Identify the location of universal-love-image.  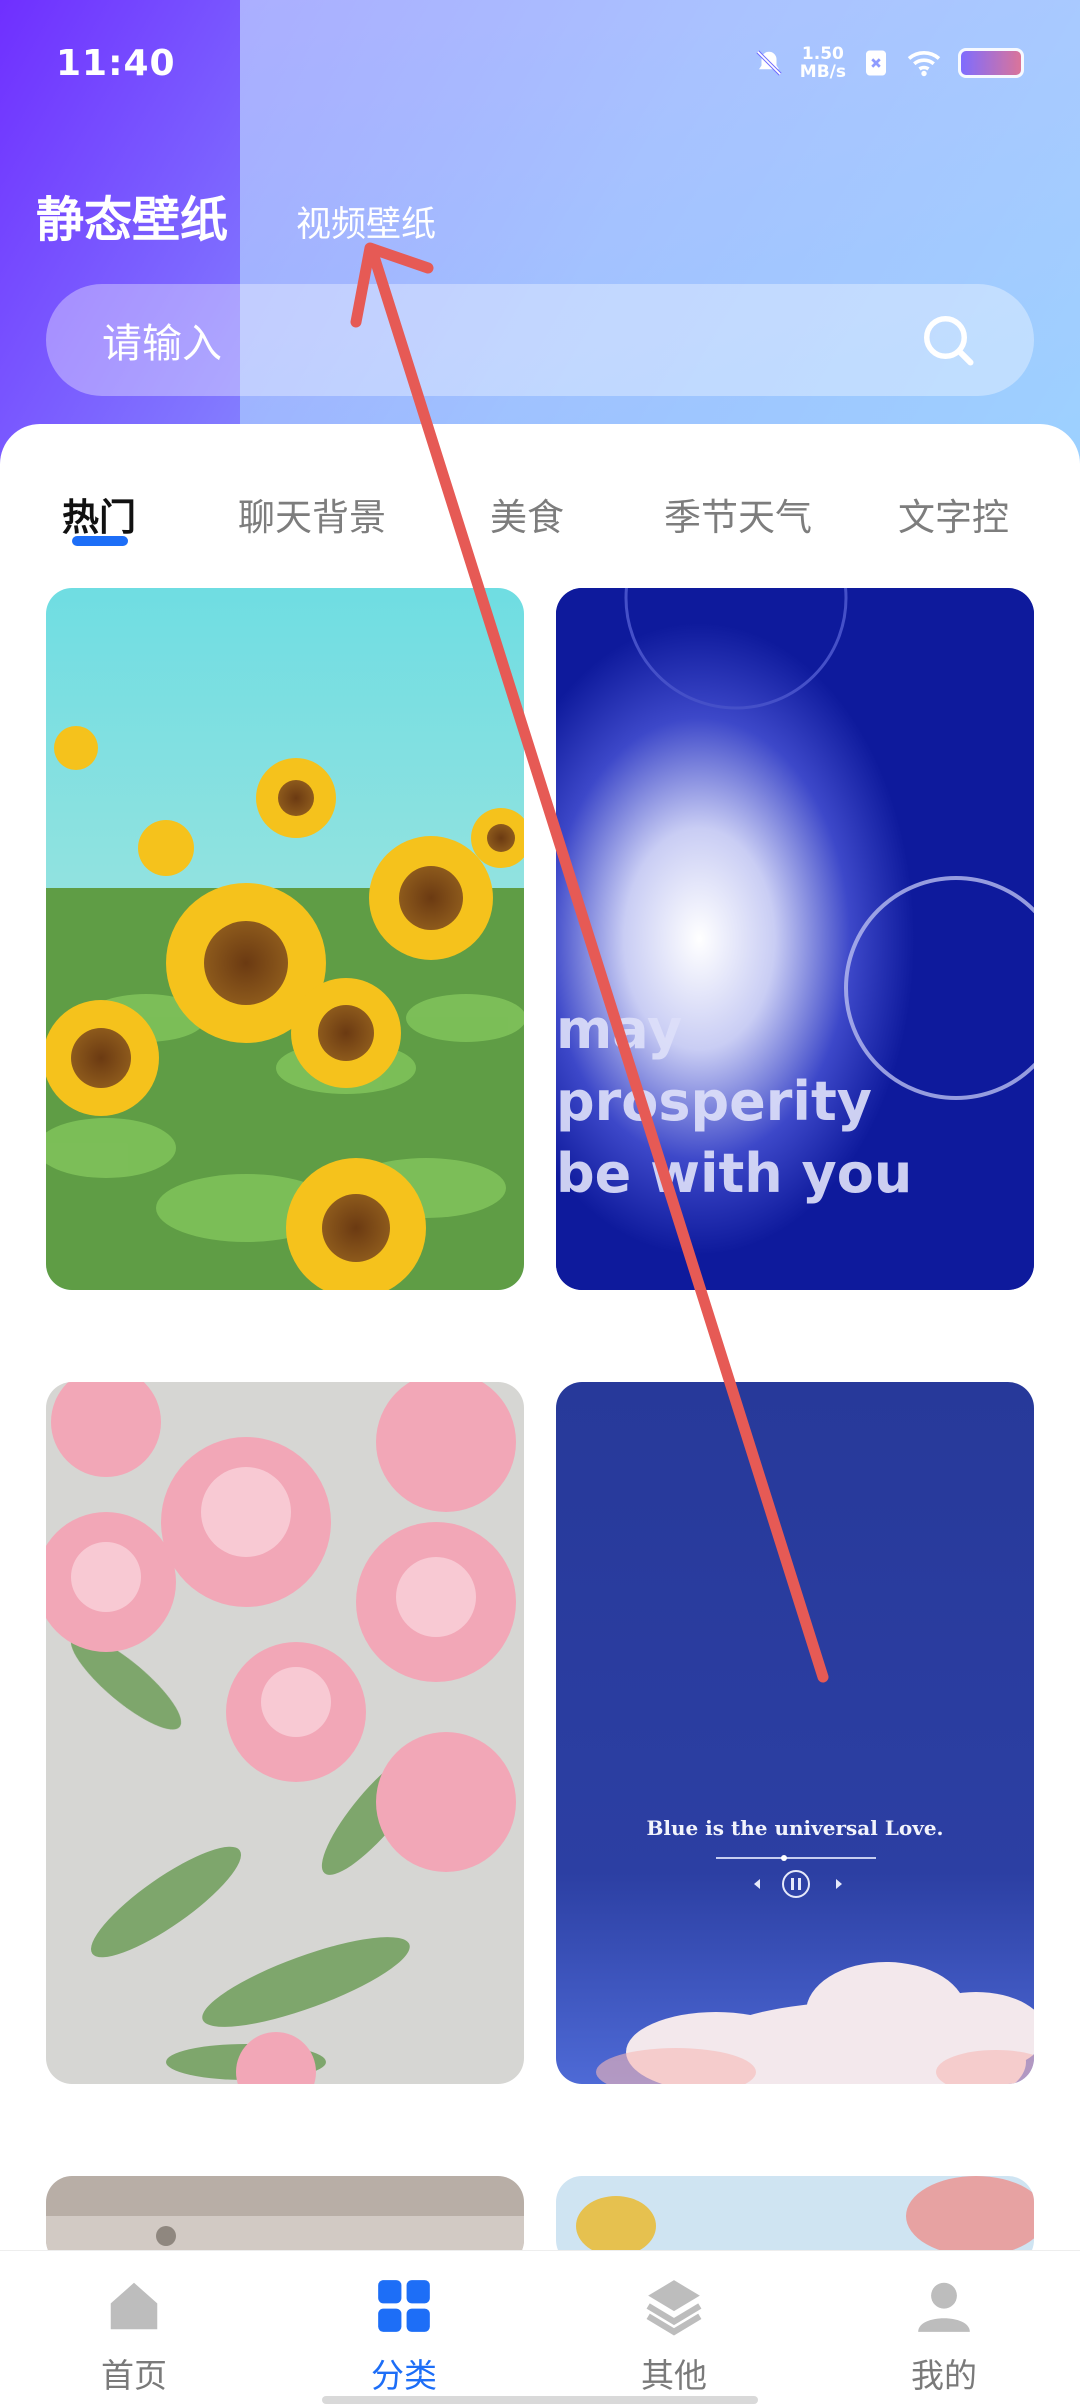
(795, 1733).